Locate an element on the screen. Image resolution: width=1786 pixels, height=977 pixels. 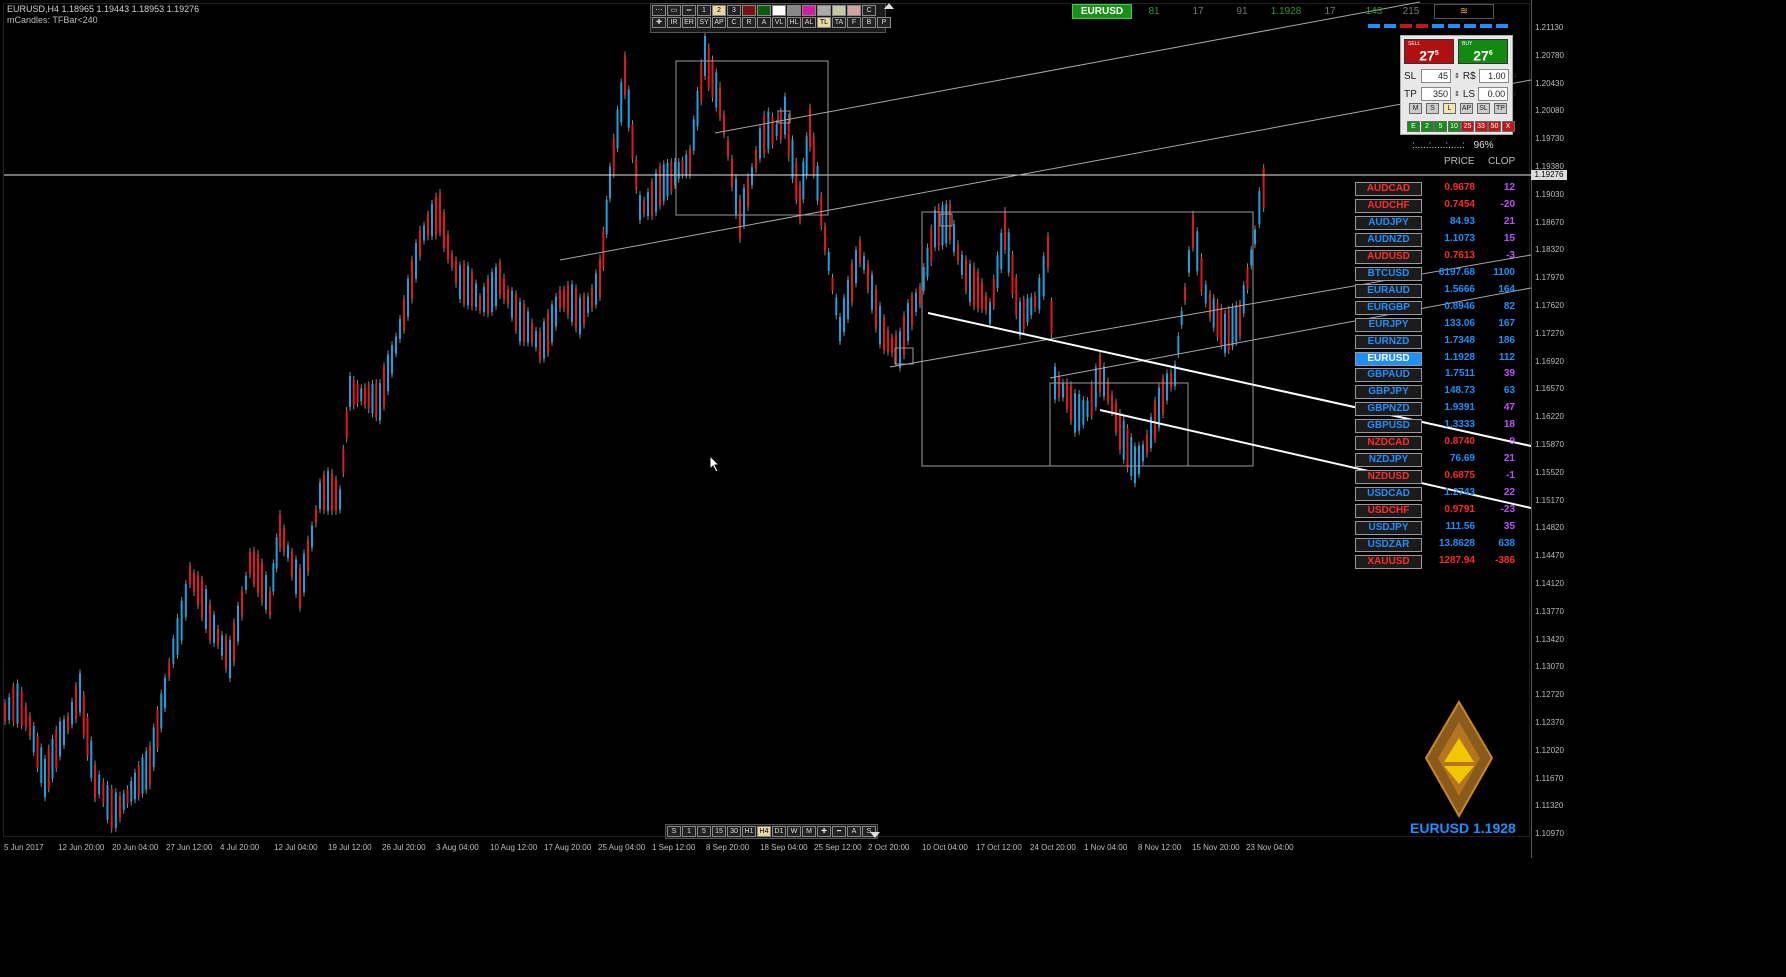
pair-button: XAUUSD is located at coordinates (1388, 561).